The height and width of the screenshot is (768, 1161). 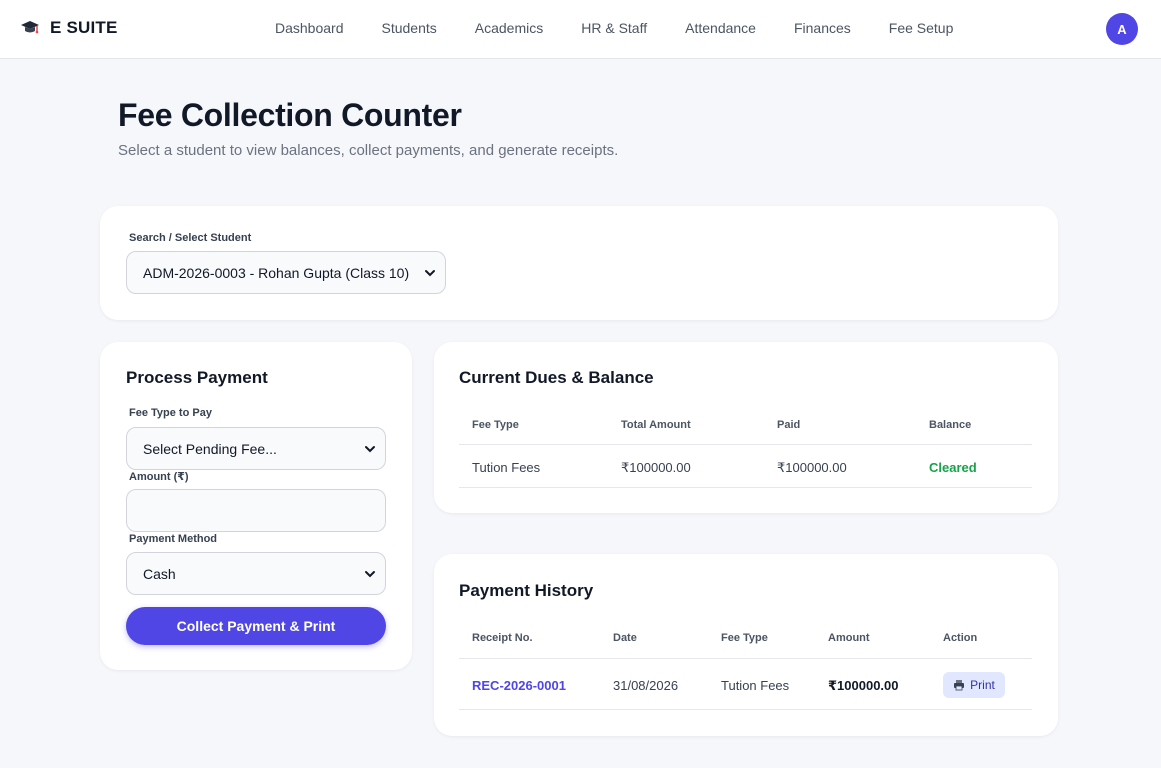 I want to click on page-title: Fee Collection Counter, so click(x=290, y=115).